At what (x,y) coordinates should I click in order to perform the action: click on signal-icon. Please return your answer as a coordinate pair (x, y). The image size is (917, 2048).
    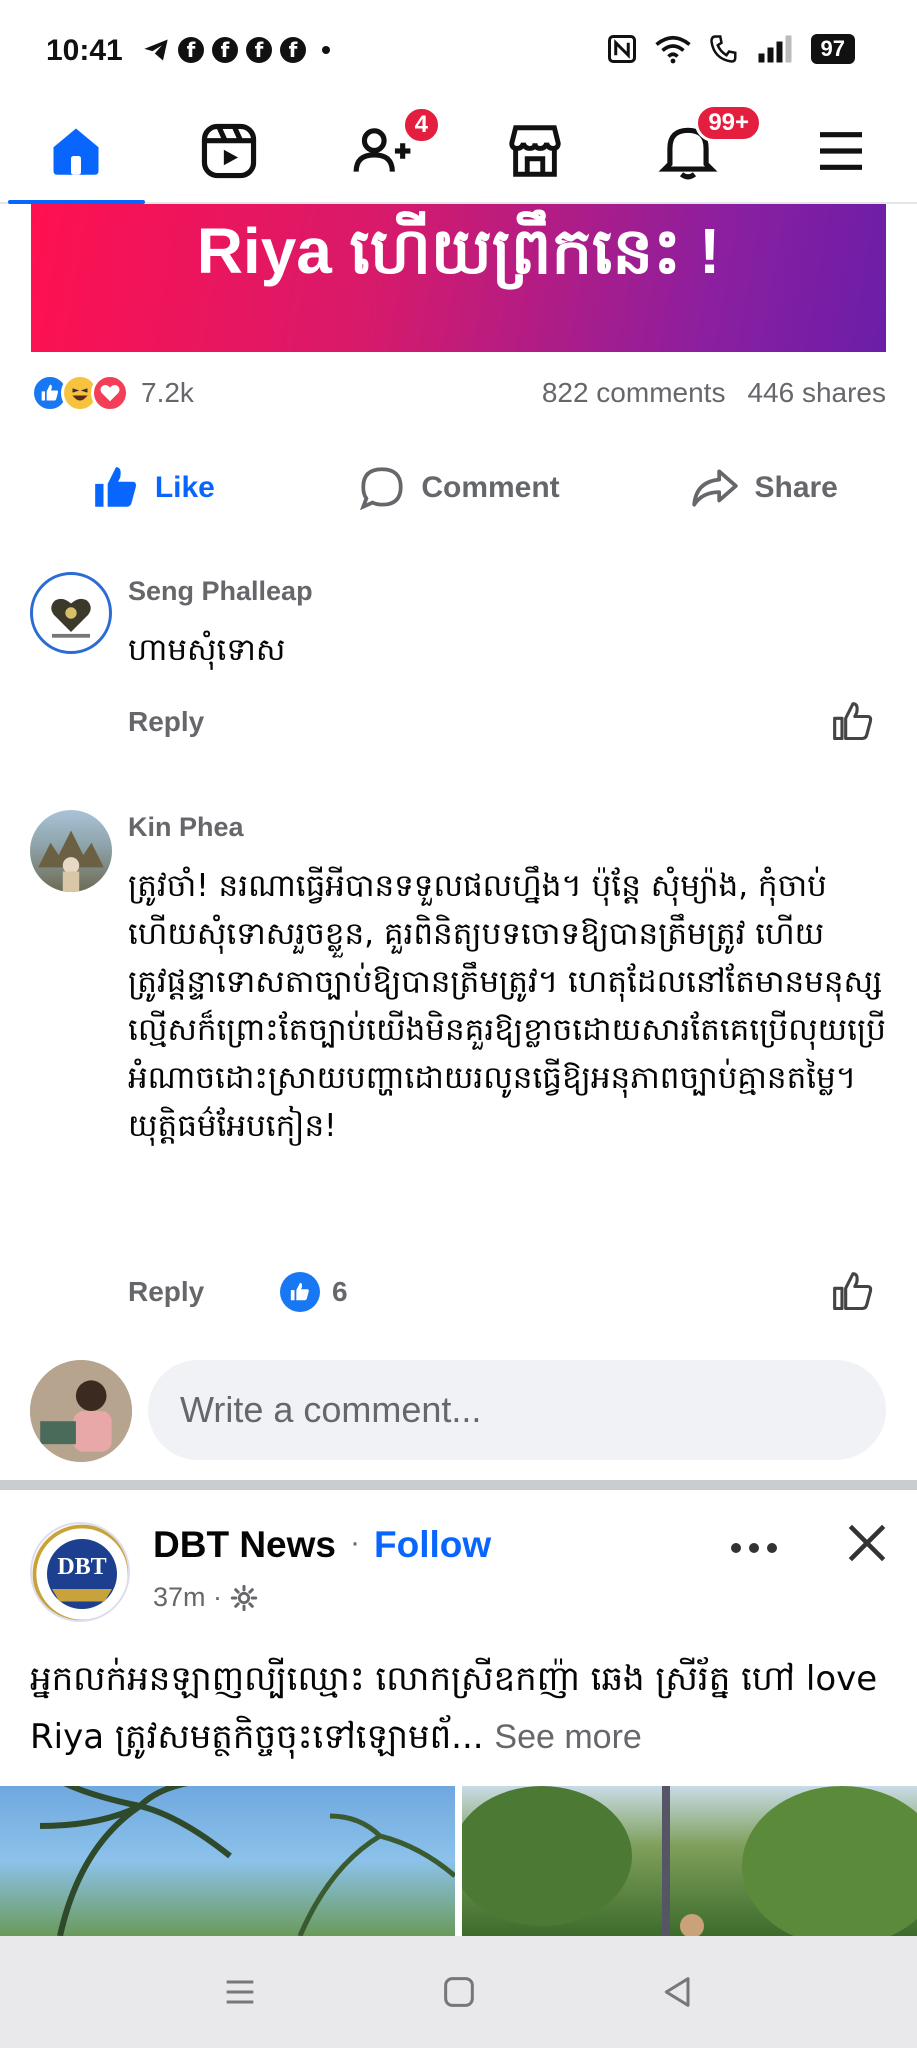
    Looking at the image, I should click on (775, 49).